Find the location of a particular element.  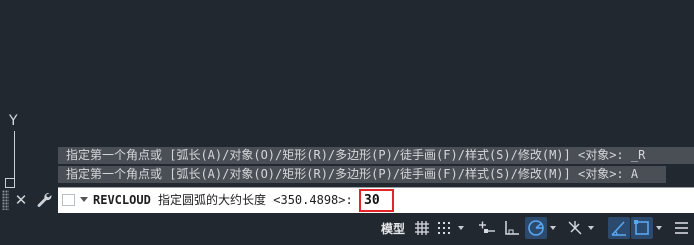

status-bar: 模型 is located at coordinates (347, 229).